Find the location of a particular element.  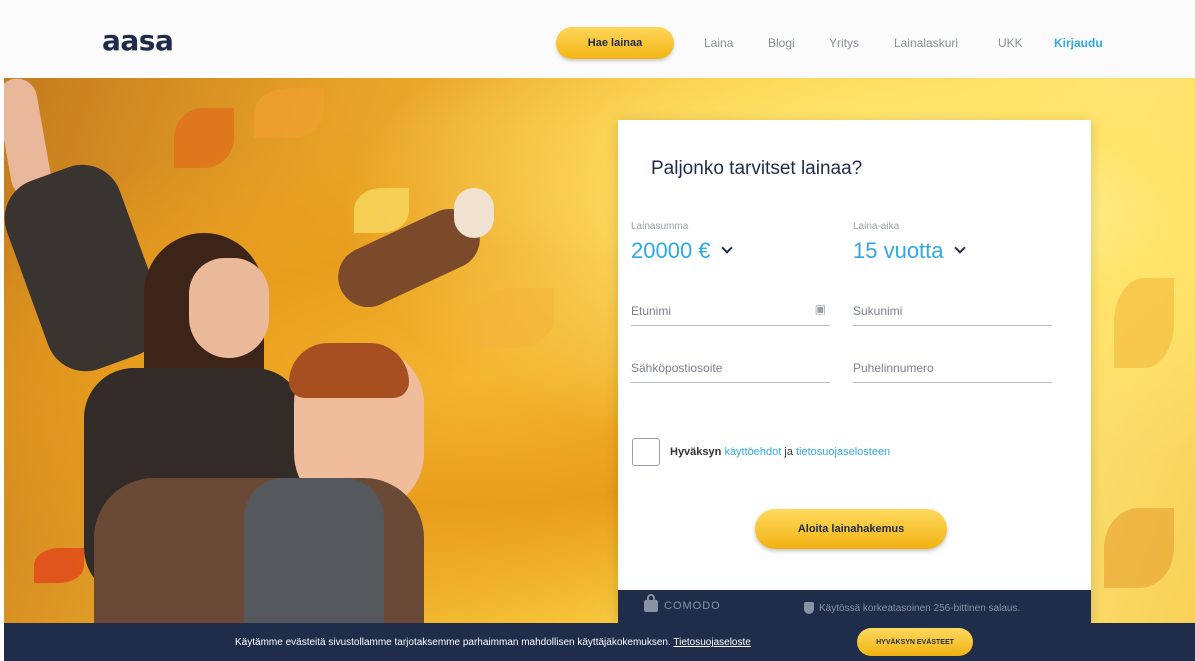

nav-link-lainalaskuri: Lainalaskuri is located at coordinates (926, 43).